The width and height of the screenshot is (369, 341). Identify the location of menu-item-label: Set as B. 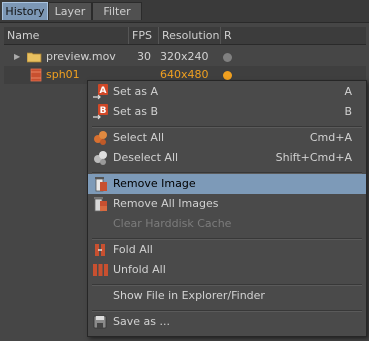
(136, 111).